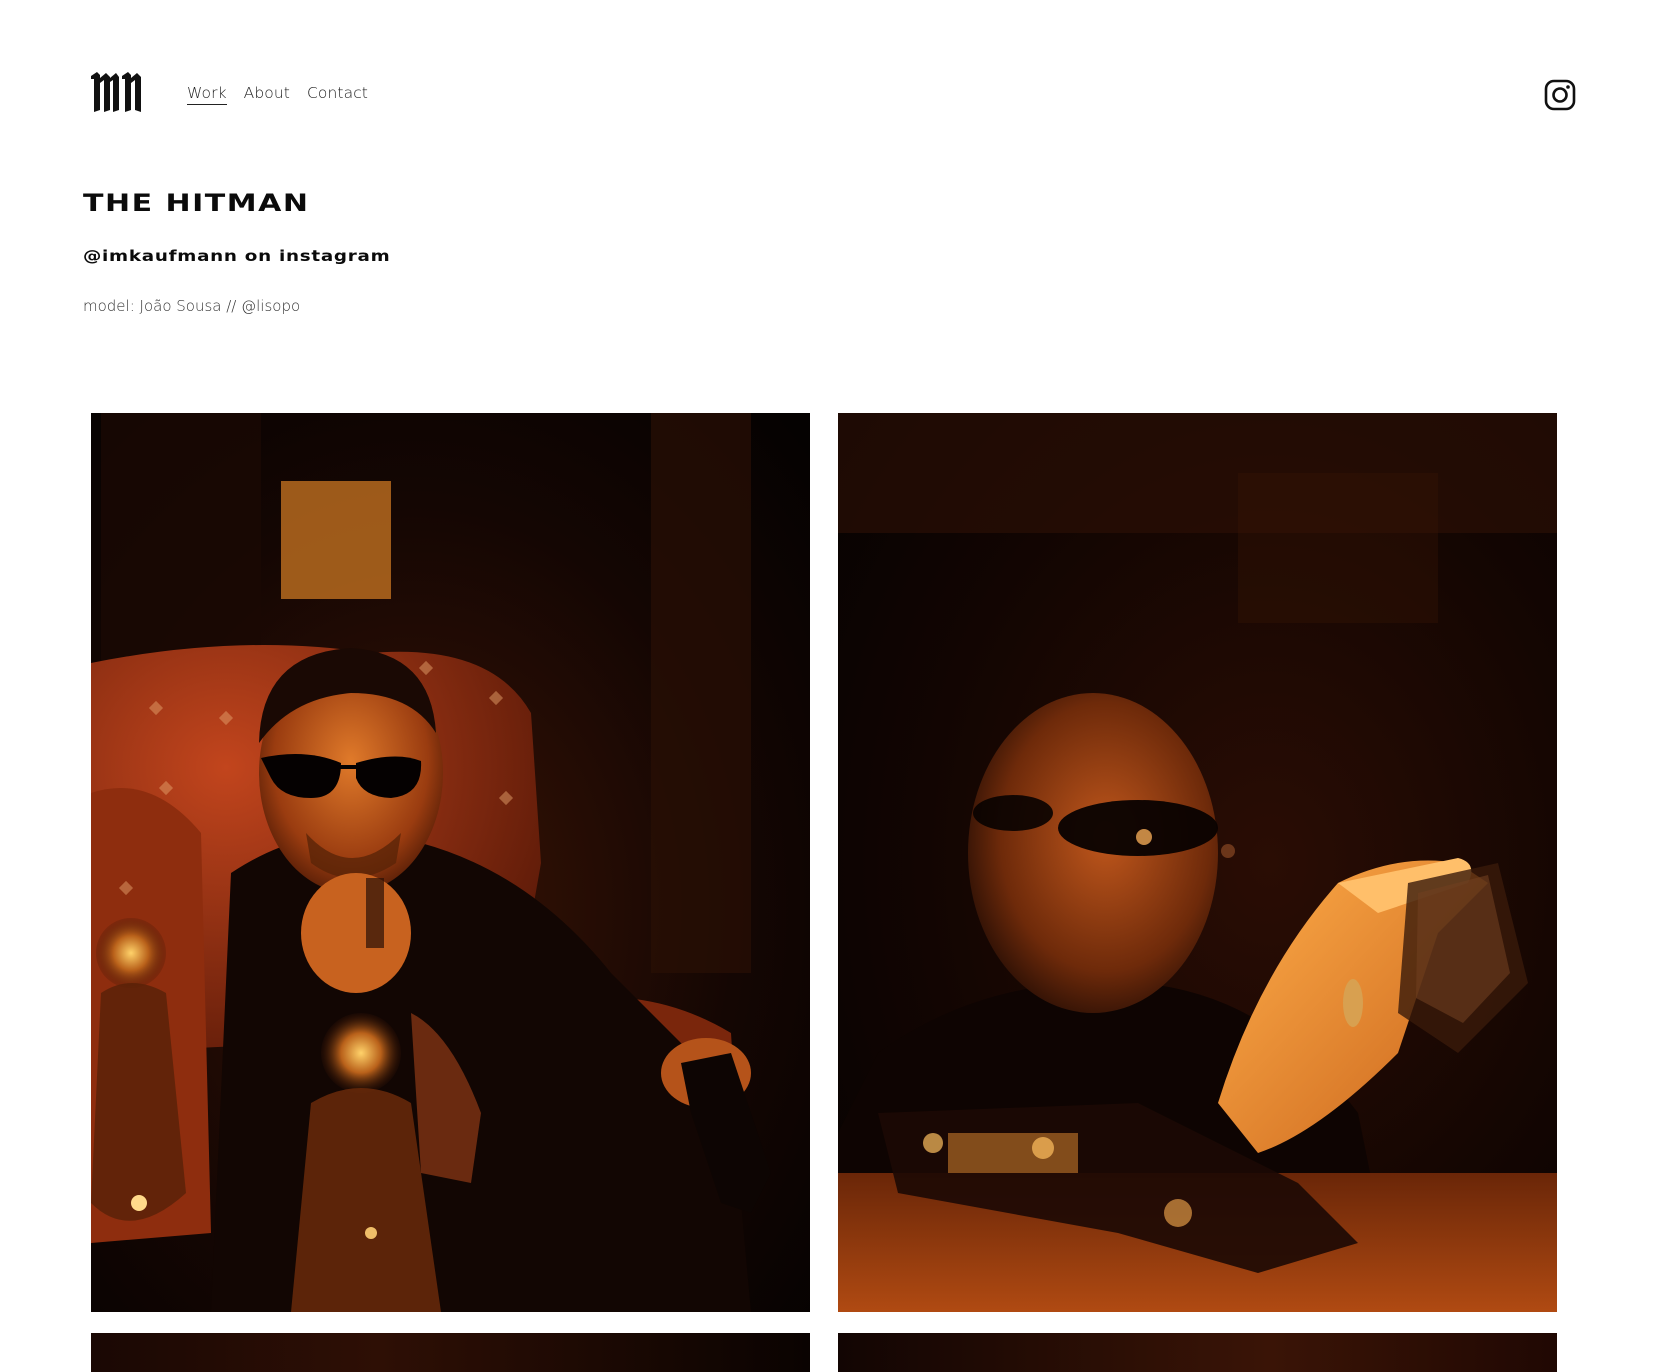  What do you see at coordinates (267, 94) in the screenshot?
I see `nav-about-link: About` at bounding box center [267, 94].